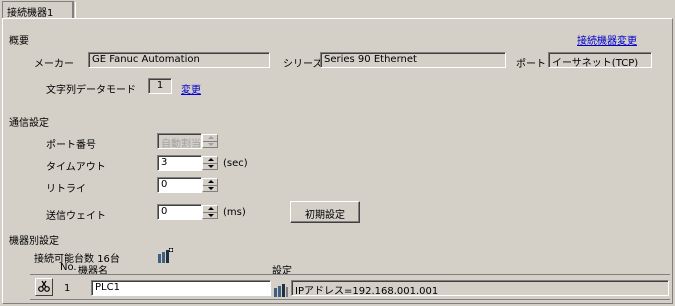 This screenshot has width=675, height=306. I want to click on add-device-icon, so click(165, 256).